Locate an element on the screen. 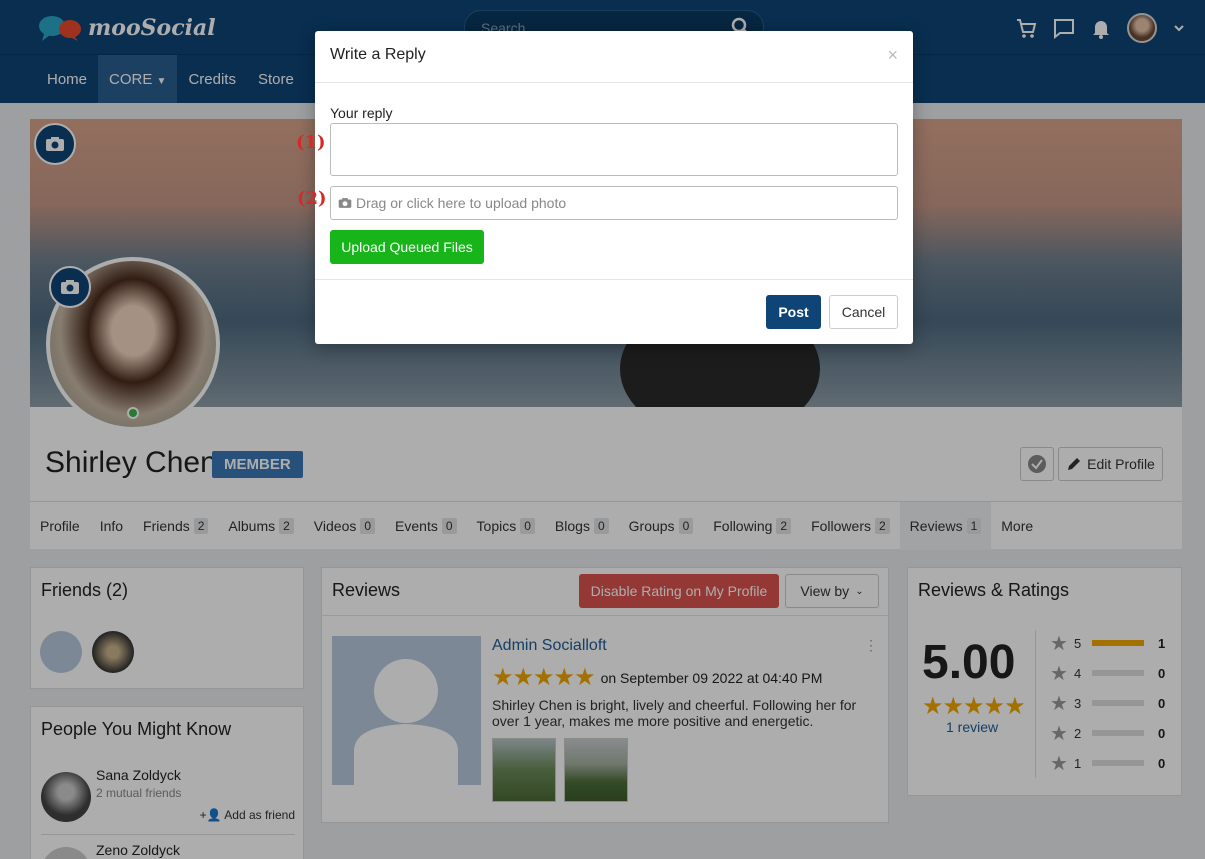 The image size is (1205, 859). annotation-marker: (1) is located at coordinates (311, 142).